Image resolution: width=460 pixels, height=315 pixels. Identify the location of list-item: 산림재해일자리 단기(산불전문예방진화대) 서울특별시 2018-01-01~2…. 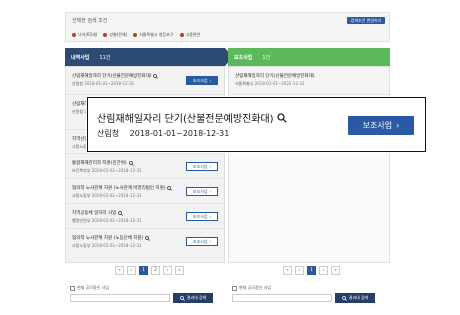
(309, 81).